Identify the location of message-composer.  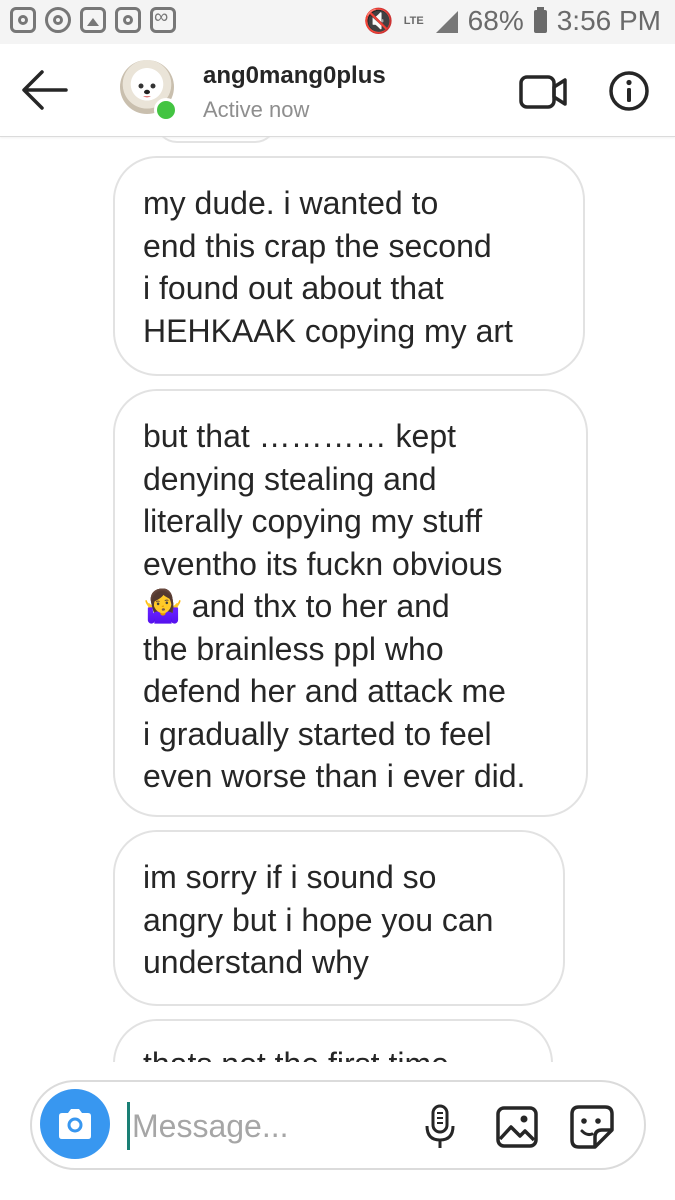
(338, 1125).